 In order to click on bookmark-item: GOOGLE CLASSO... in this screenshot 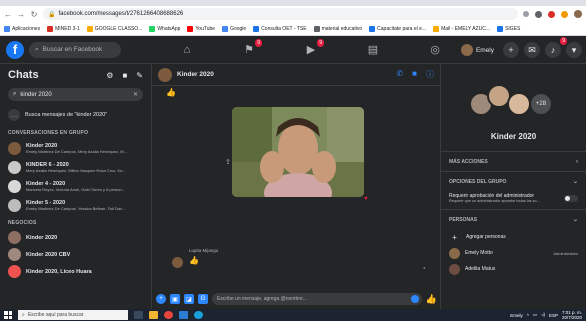, I will do `click(114, 28)`.